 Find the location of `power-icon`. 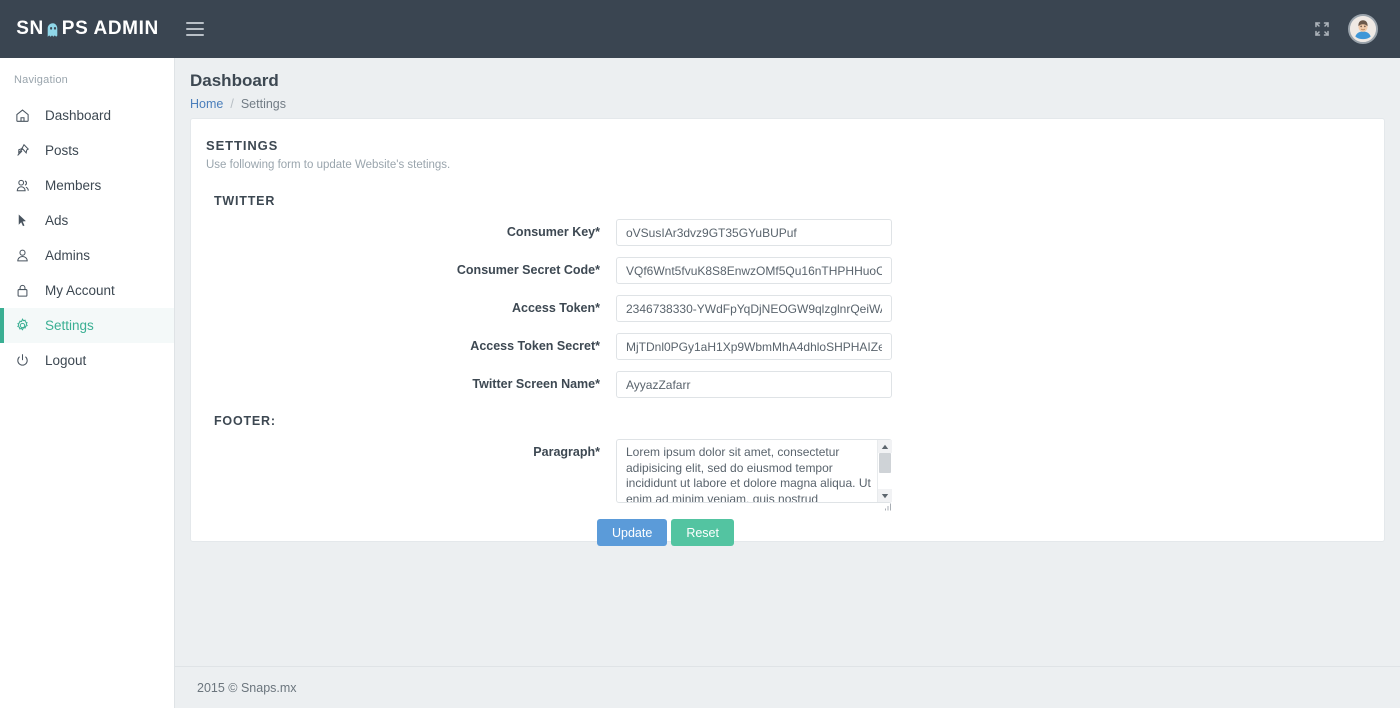

power-icon is located at coordinates (22, 360).